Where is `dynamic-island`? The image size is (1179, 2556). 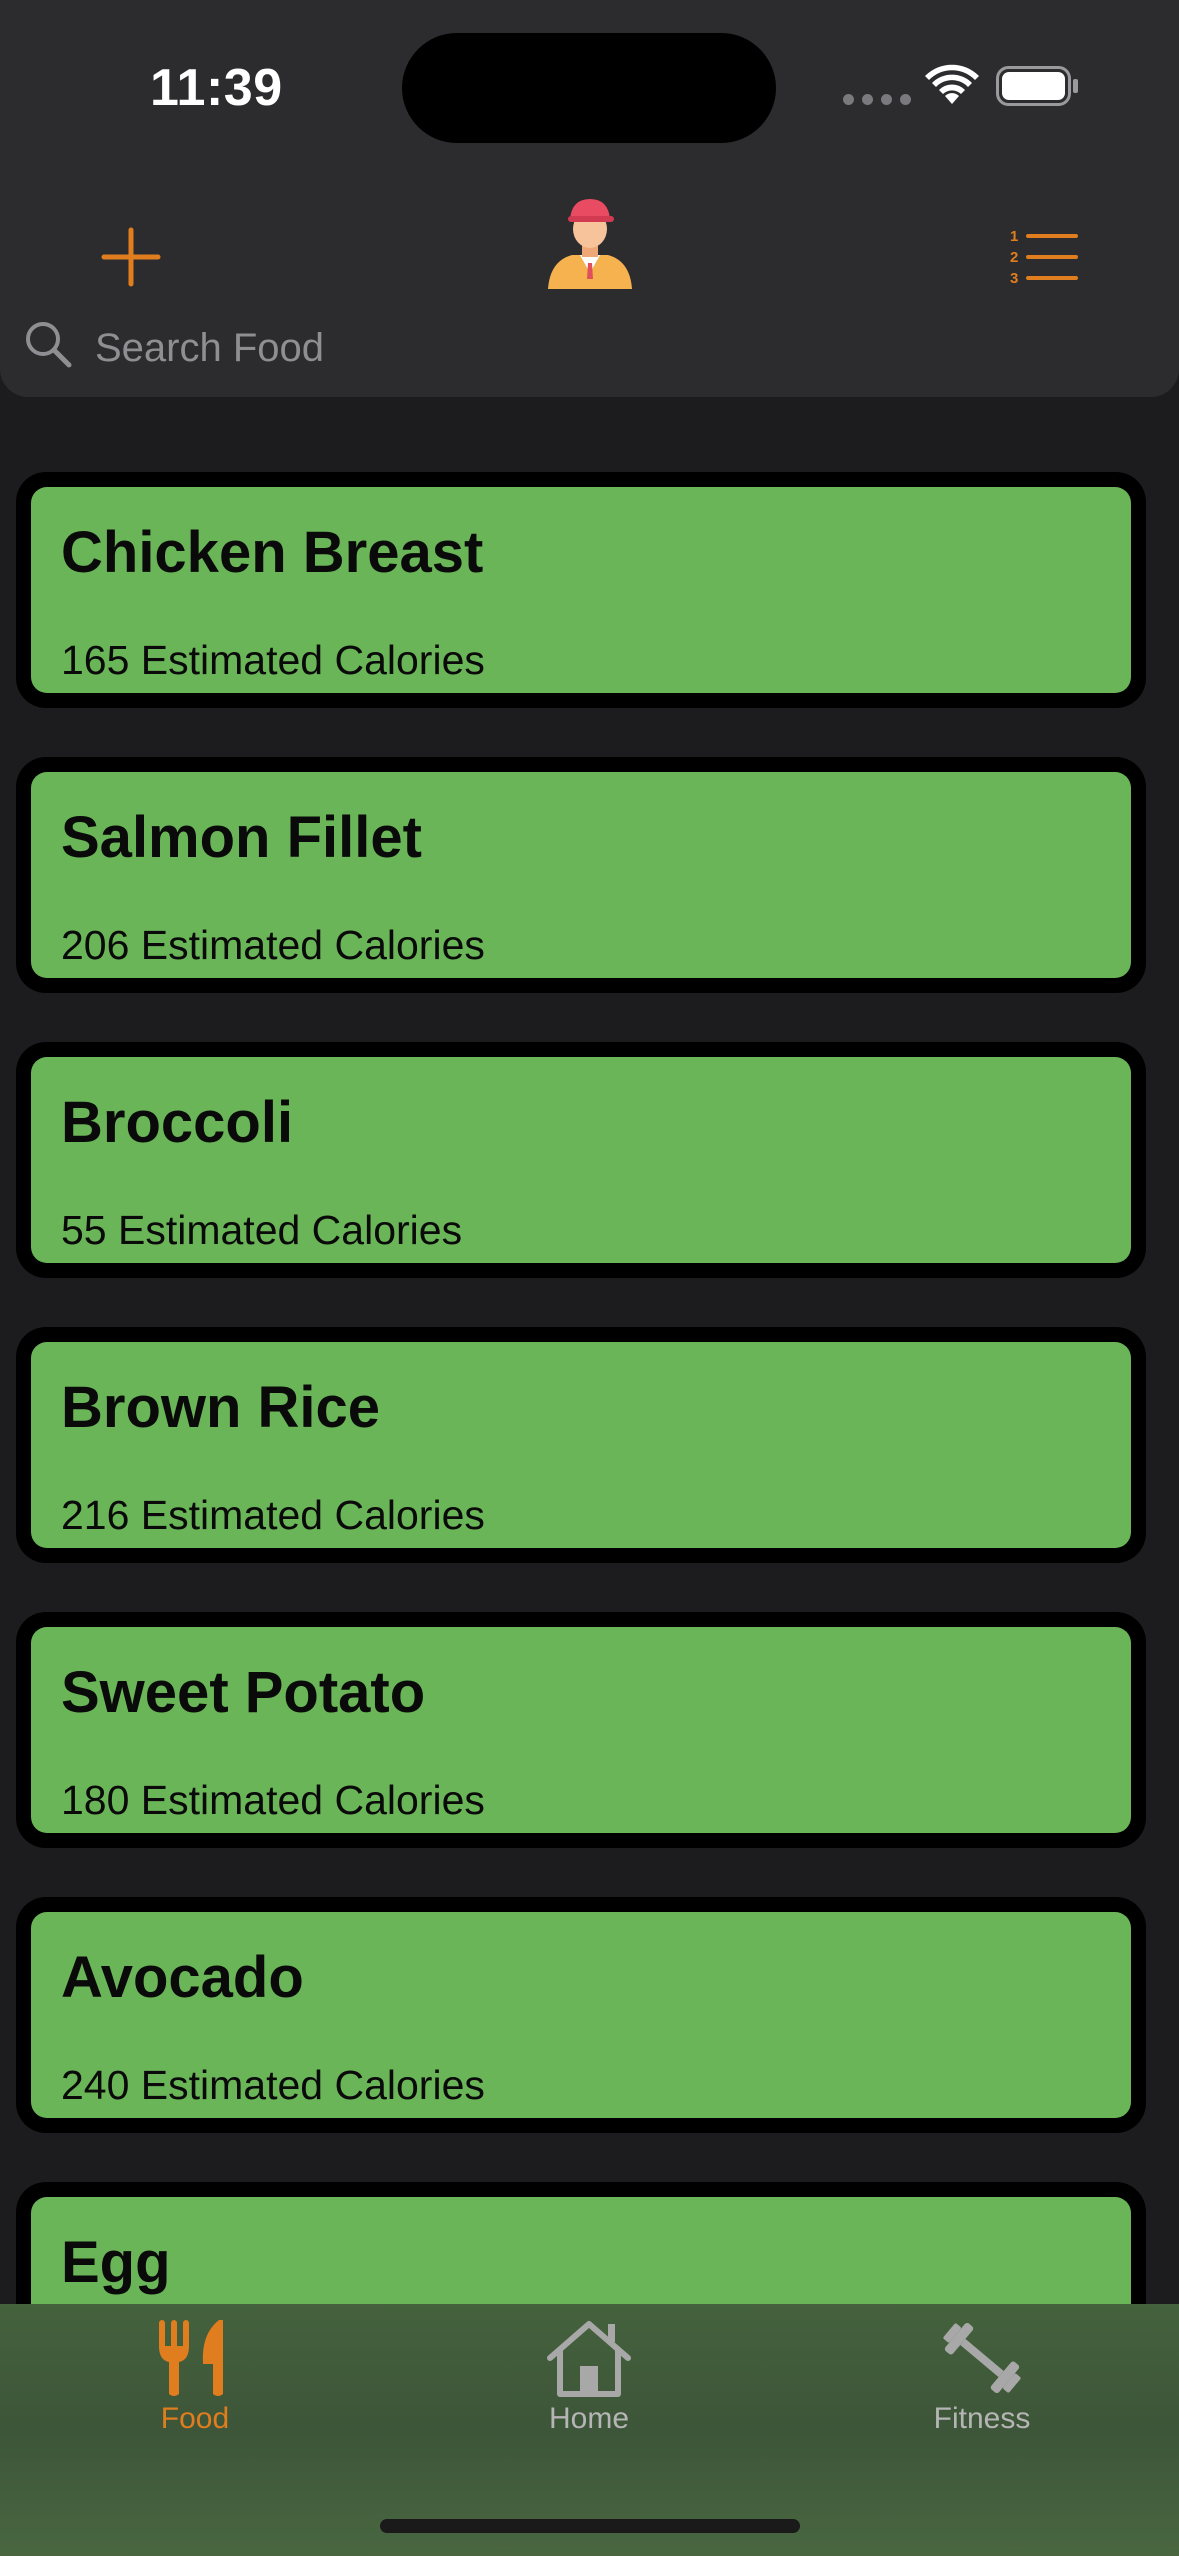 dynamic-island is located at coordinates (589, 88).